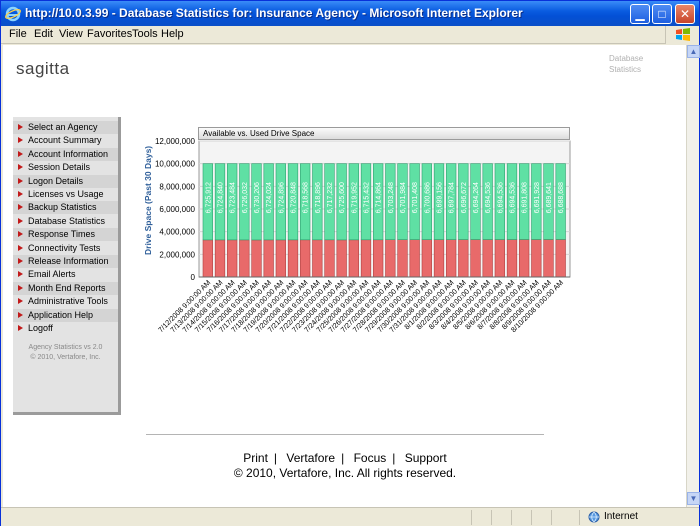 This screenshot has width=700, height=526. I want to click on data-label: 6,691,928, so click(537, 197).